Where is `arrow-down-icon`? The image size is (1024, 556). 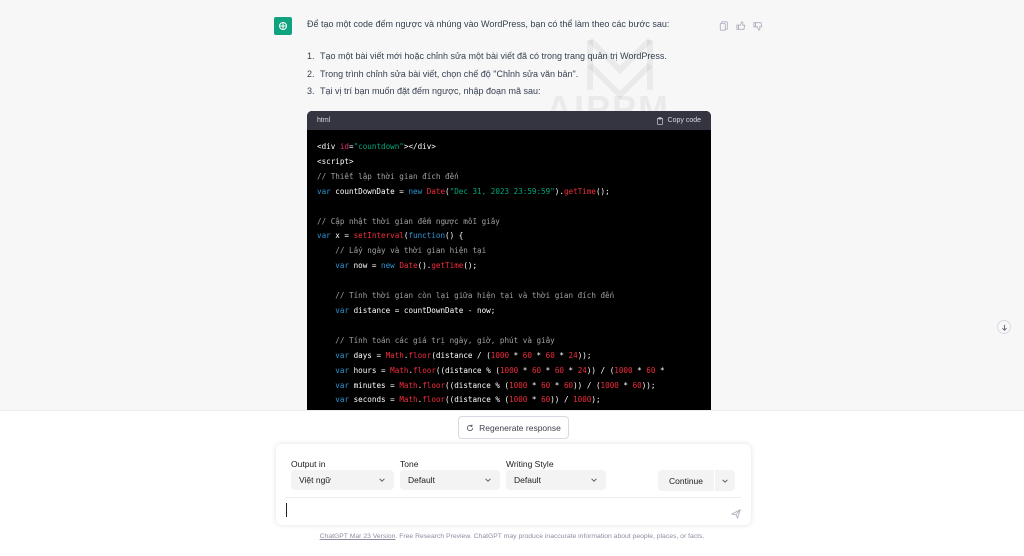
arrow-down-icon is located at coordinates (1004, 327).